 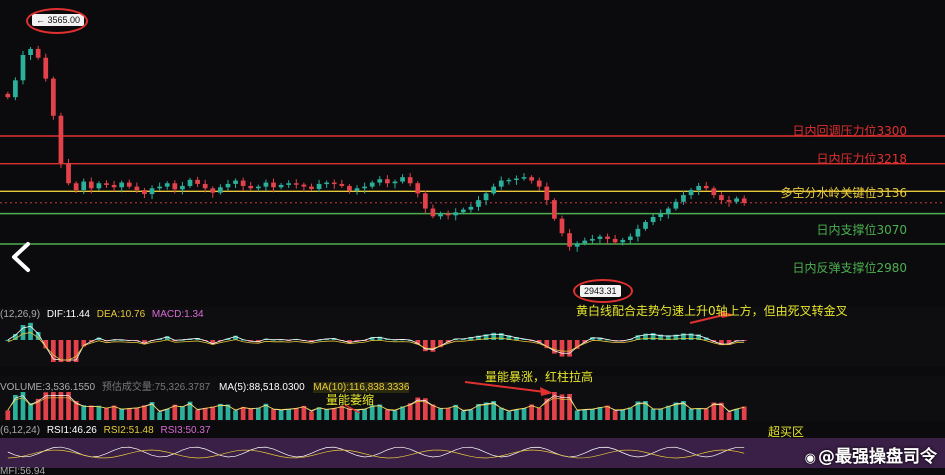 What do you see at coordinates (861, 230) in the screenshot?
I see `level-label-3070: 日内支撑位3070` at bounding box center [861, 230].